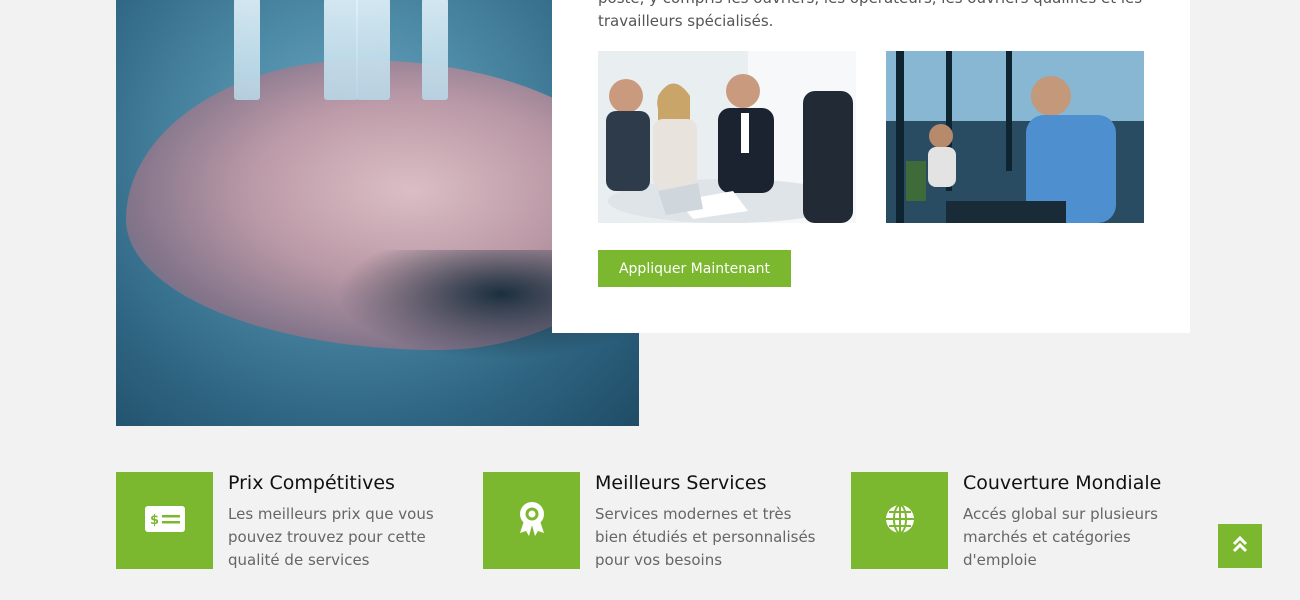 The image size is (1300, 600). I want to click on business-meeting-photo, so click(727, 137).